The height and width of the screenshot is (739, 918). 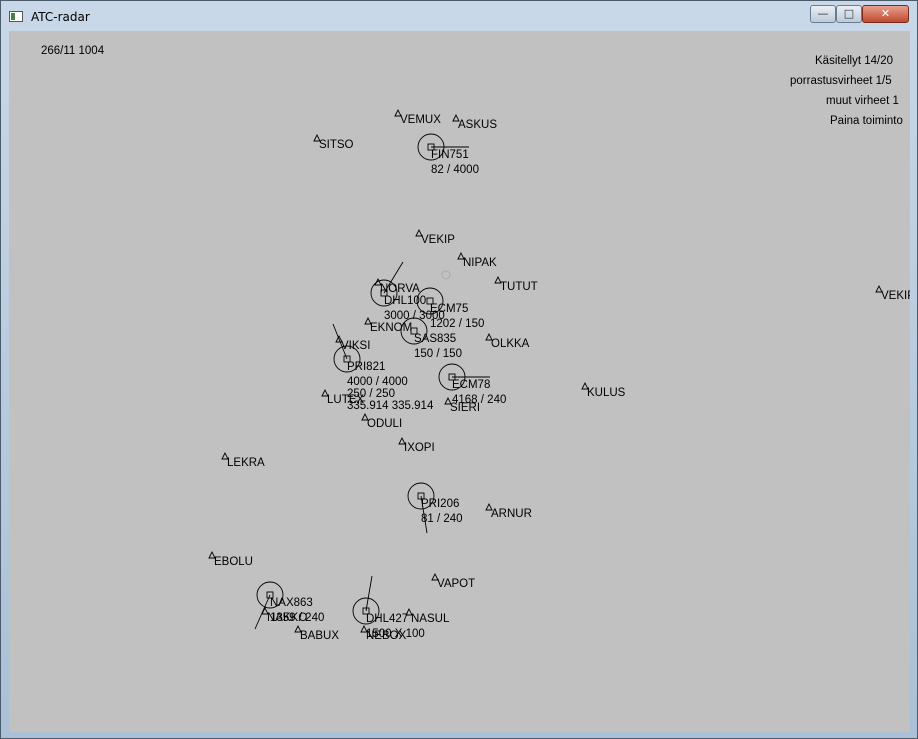 I want to click on waypoint-label: VAPOT, so click(x=456, y=584).